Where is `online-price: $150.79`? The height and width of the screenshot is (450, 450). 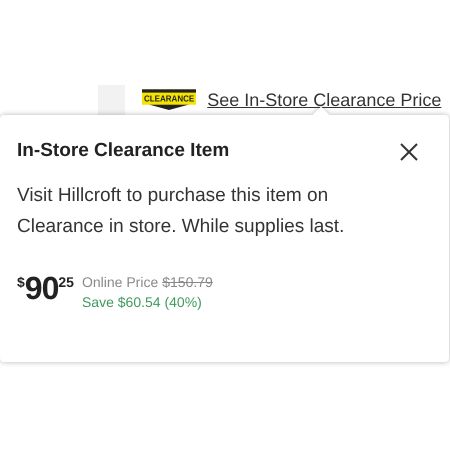 online-price: $150.79 is located at coordinates (187, 282).